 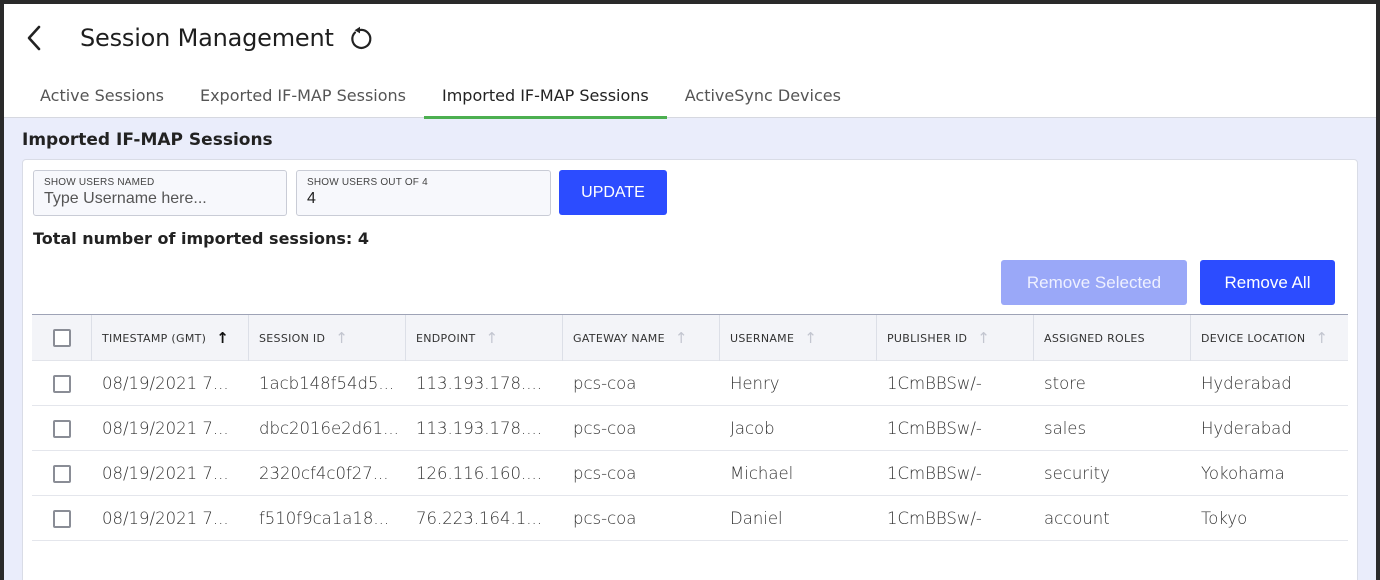 What do you see at coordinates (1077, 518) in the screenshot?
I see `table-cell: account` at bounding box center [1077, 518].